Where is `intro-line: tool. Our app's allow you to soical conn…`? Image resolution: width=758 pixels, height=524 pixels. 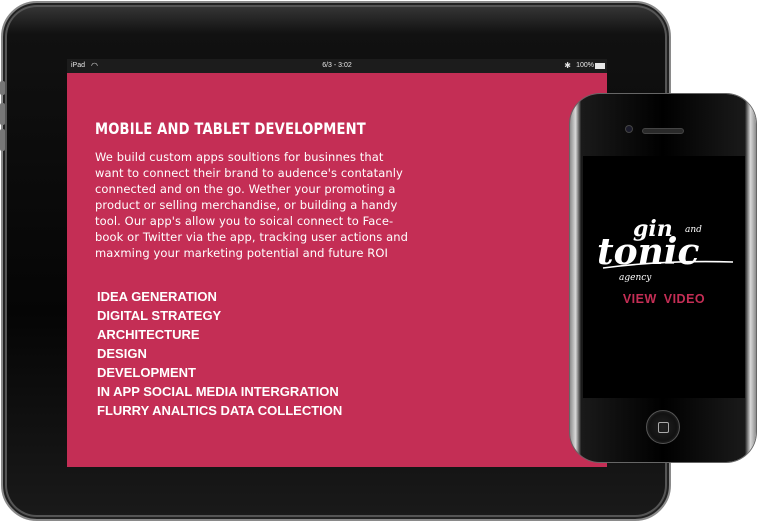 intro-line: tool. Our app's allow you to soical conn… is located at coordinates (244, 221).